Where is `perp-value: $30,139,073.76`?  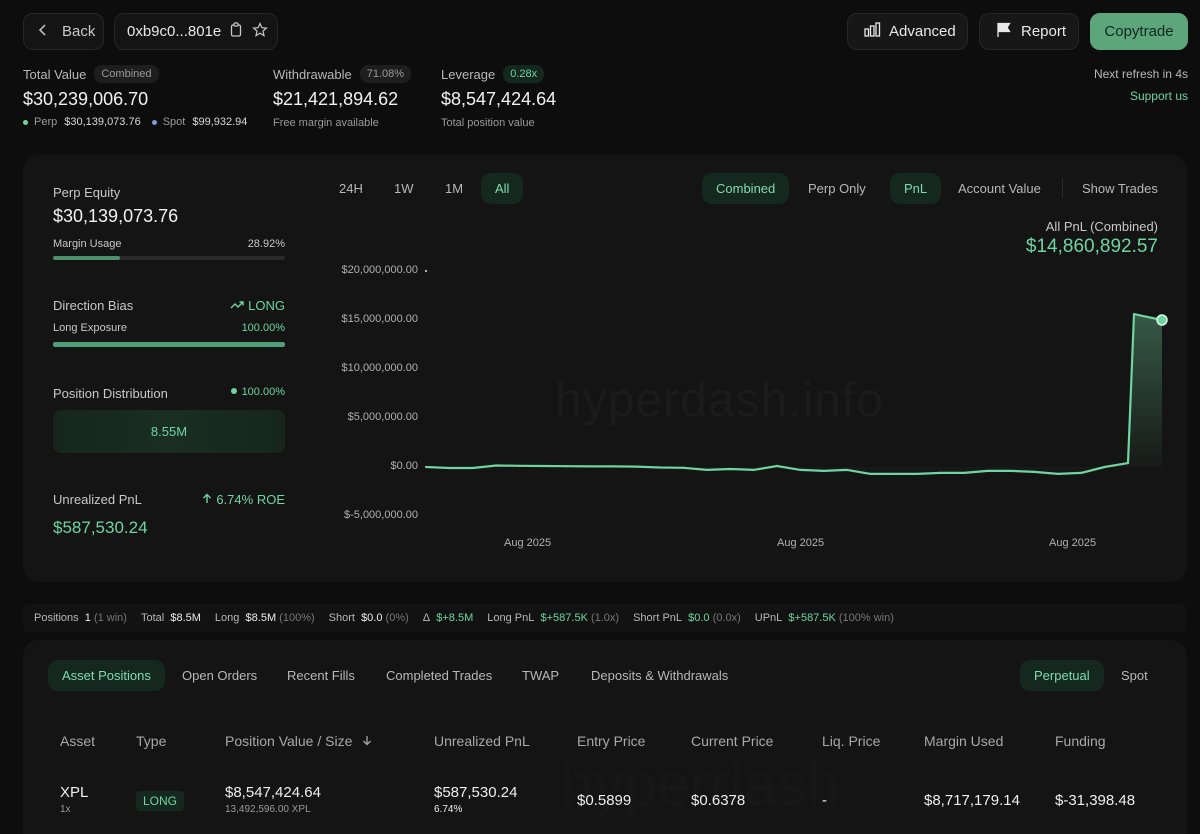
perp-value: $30,139,073.76 is located at coordinates (102, 122).